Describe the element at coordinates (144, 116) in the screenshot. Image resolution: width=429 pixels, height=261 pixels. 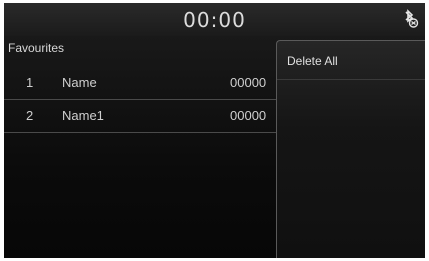
I see `list-item: 2 Name1 00000` at that location.